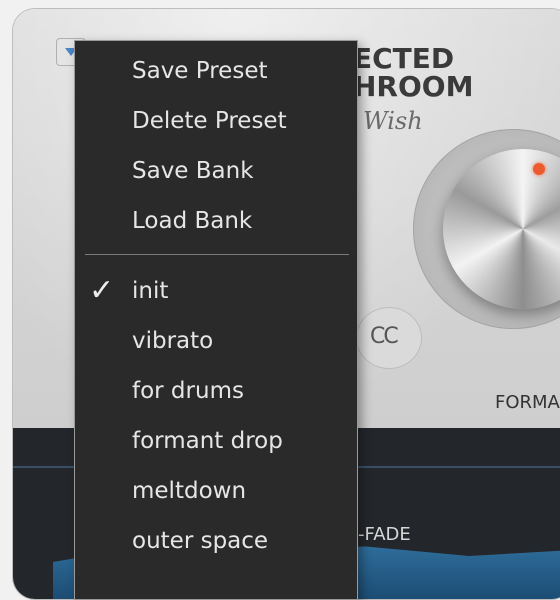  What do you see at coordinates (207, 441) in the screenshot?
I see `menu-item-preset-formant-drop: formant drop` at bounding box center [207, 441].